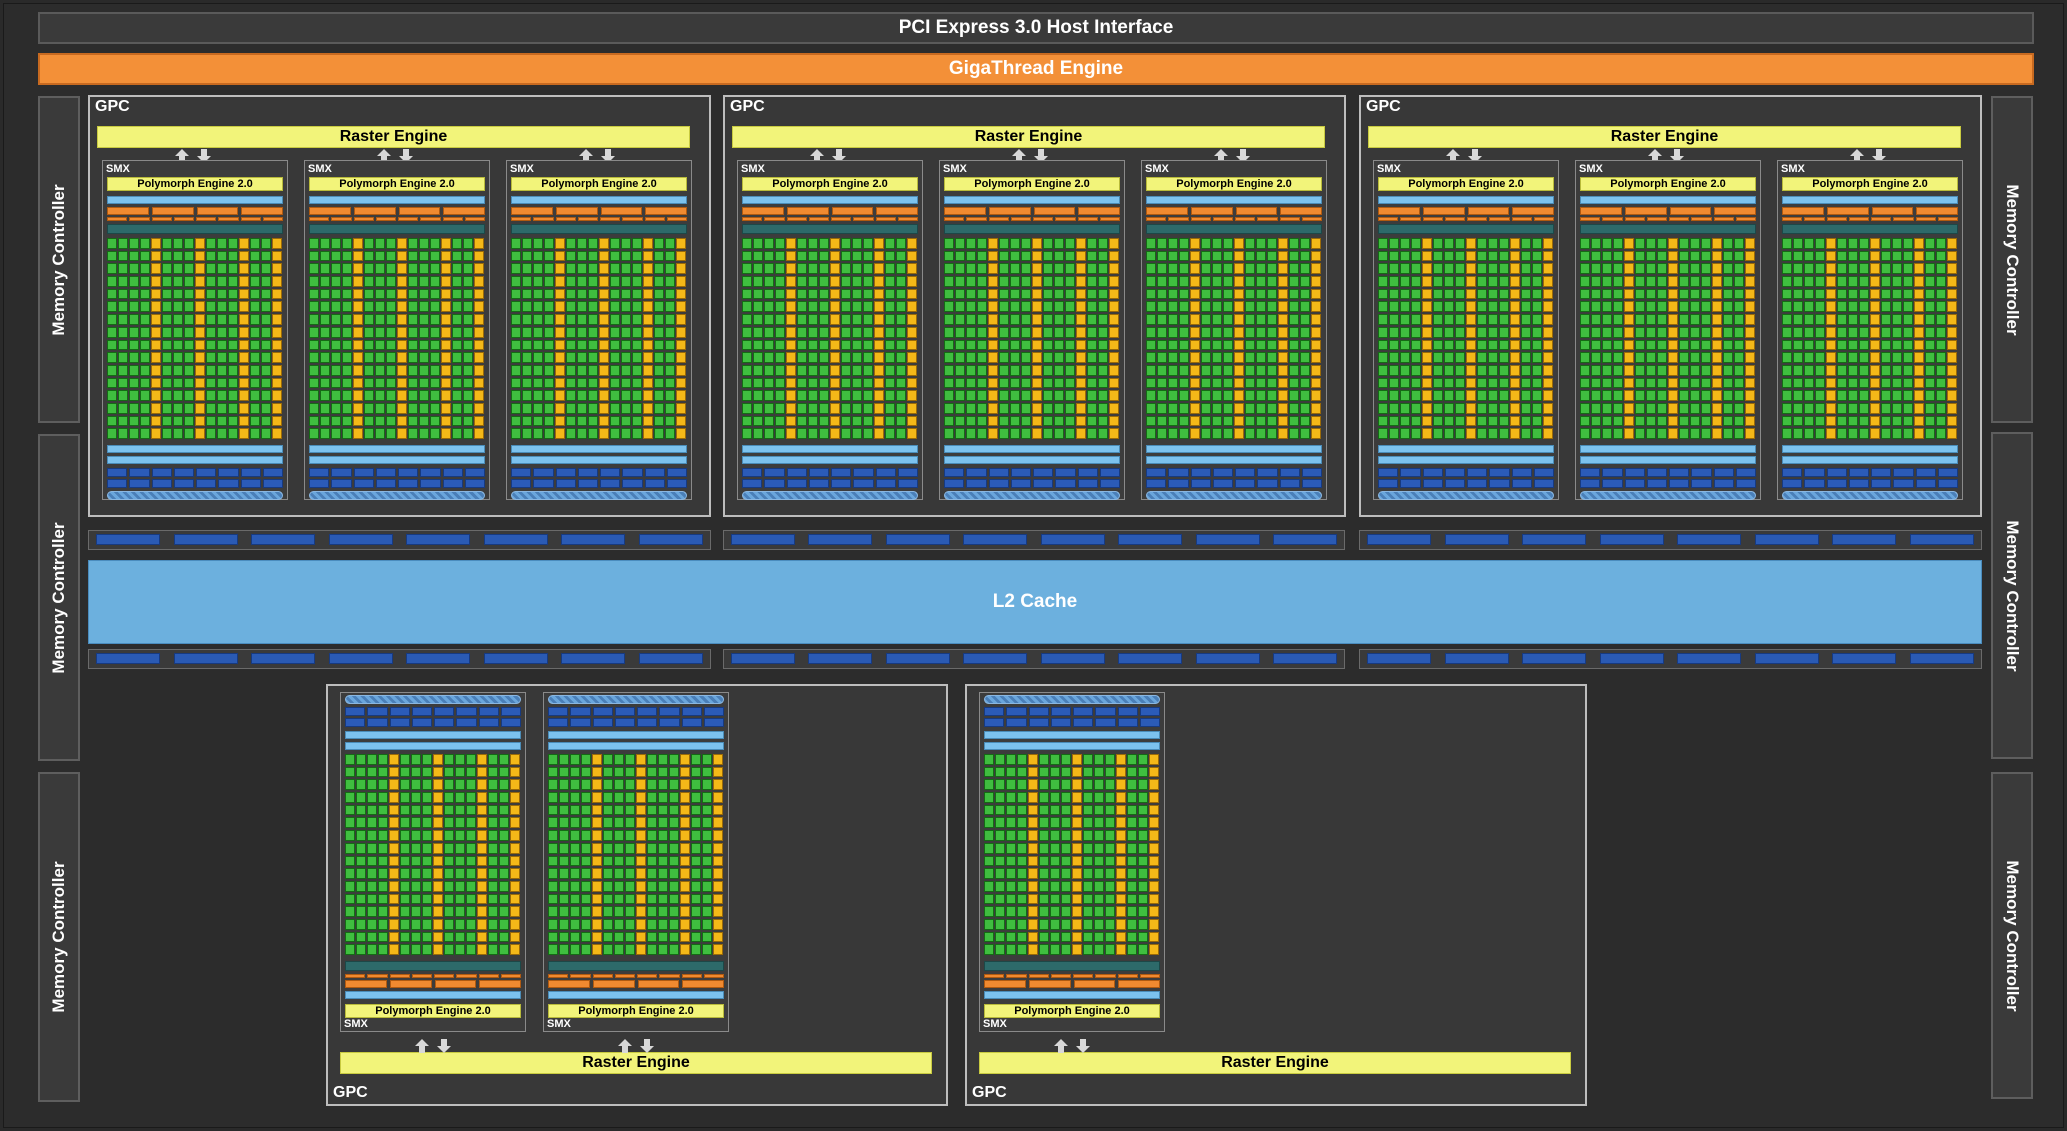  Describe the element at coordinates (1139, 984) in the screenshot. I see `dispatch-unit` at that location.